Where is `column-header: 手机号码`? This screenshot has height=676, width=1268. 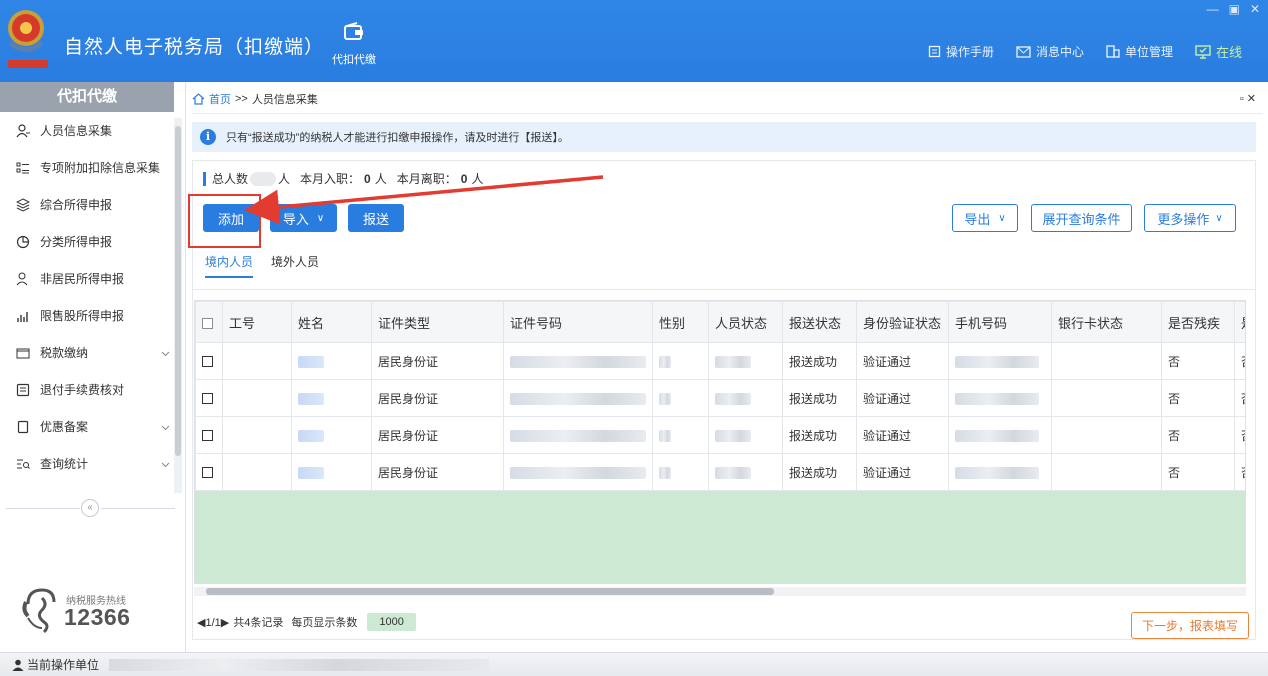
column-header: 手机号码 is located at coordinates (1000, 322).